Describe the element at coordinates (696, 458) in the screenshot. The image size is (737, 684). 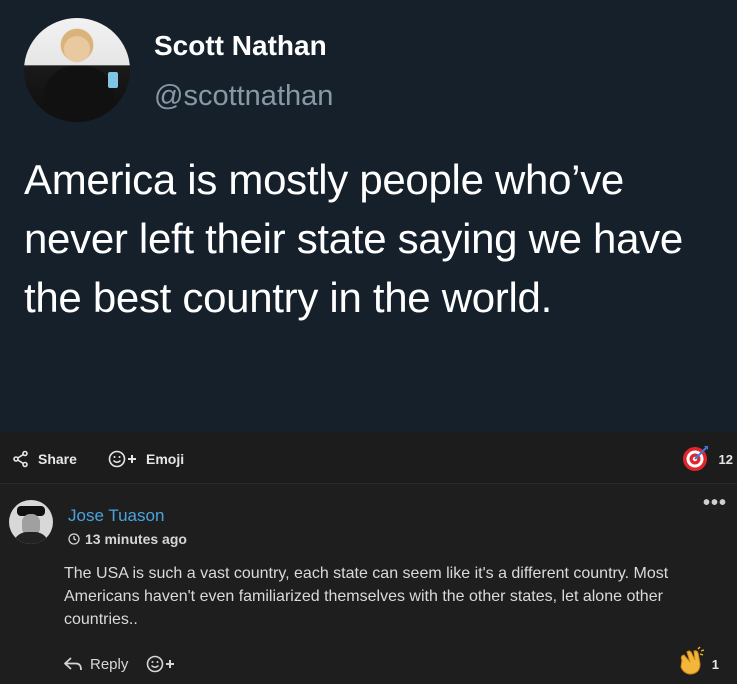
I see `target-emoji-icon` at that location.